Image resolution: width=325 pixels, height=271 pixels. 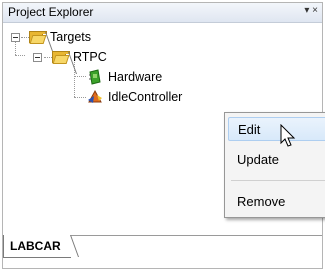 I want to click on tree-item-label: Hardware, so click(x=135, y=77).